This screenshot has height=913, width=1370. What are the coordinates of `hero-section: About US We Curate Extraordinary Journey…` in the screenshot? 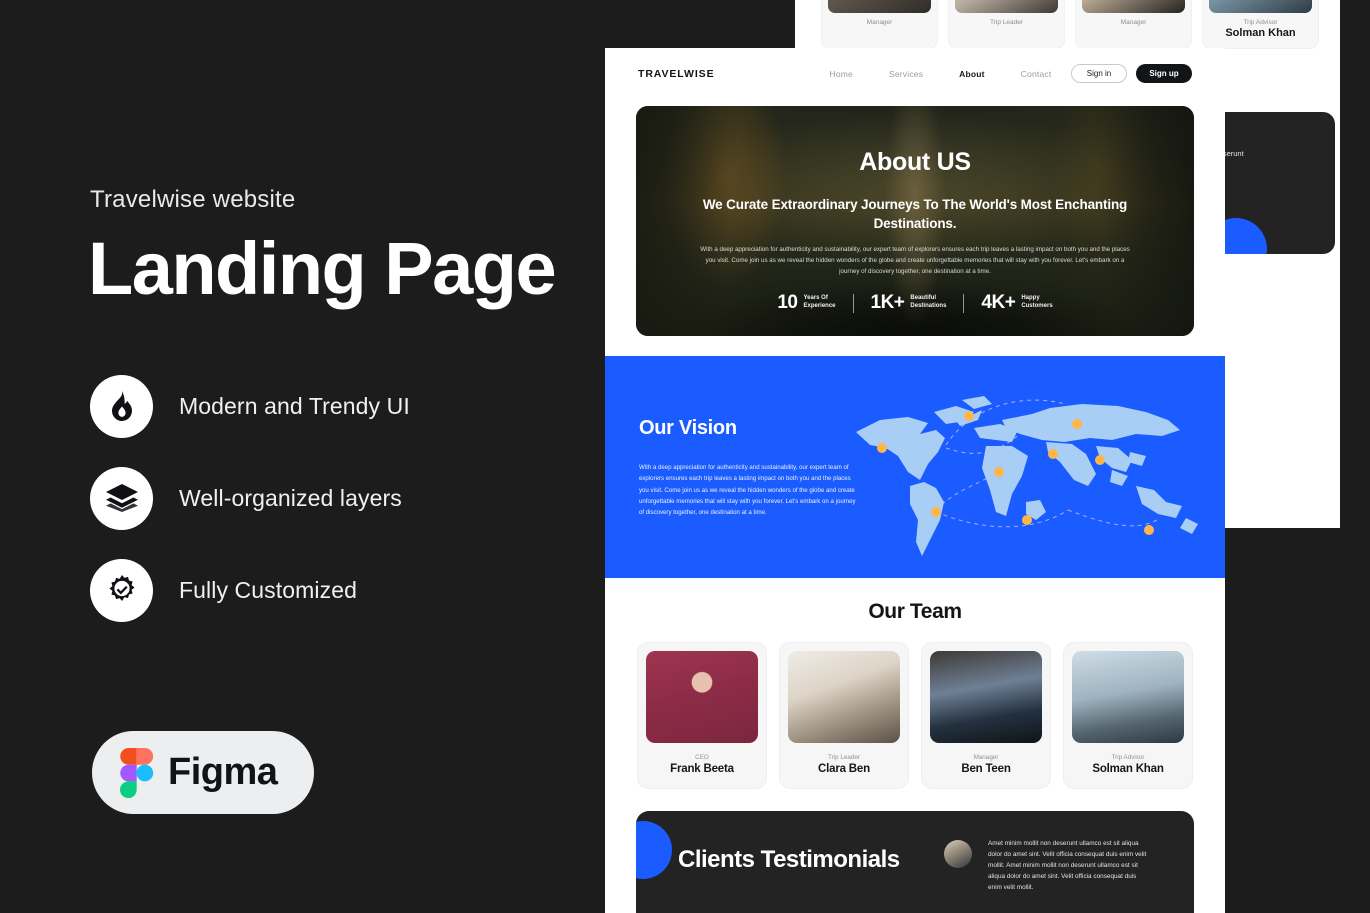 It's located at (915, 221).